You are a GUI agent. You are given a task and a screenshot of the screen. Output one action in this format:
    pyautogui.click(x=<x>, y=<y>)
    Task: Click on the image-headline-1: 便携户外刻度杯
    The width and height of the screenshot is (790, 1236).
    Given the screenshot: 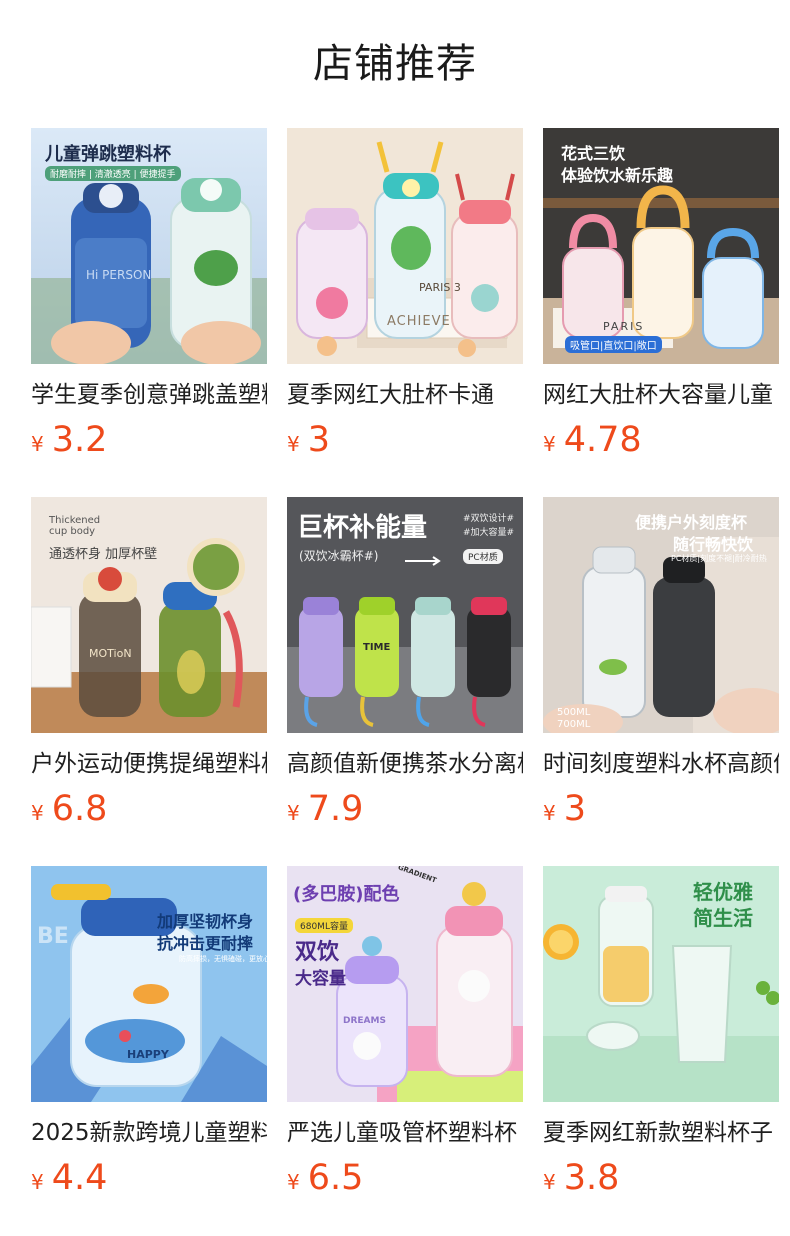 What is the action you would take?
    pyautogui.click(x=691, y=522)
    